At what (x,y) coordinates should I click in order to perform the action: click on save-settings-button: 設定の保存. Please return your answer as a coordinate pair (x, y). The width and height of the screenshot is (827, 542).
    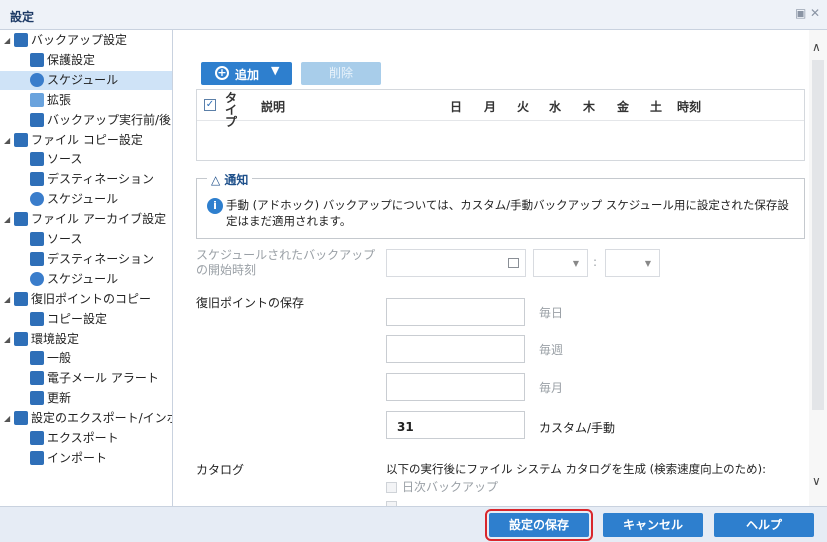
    Looking at the image, I should click on (539, 525).